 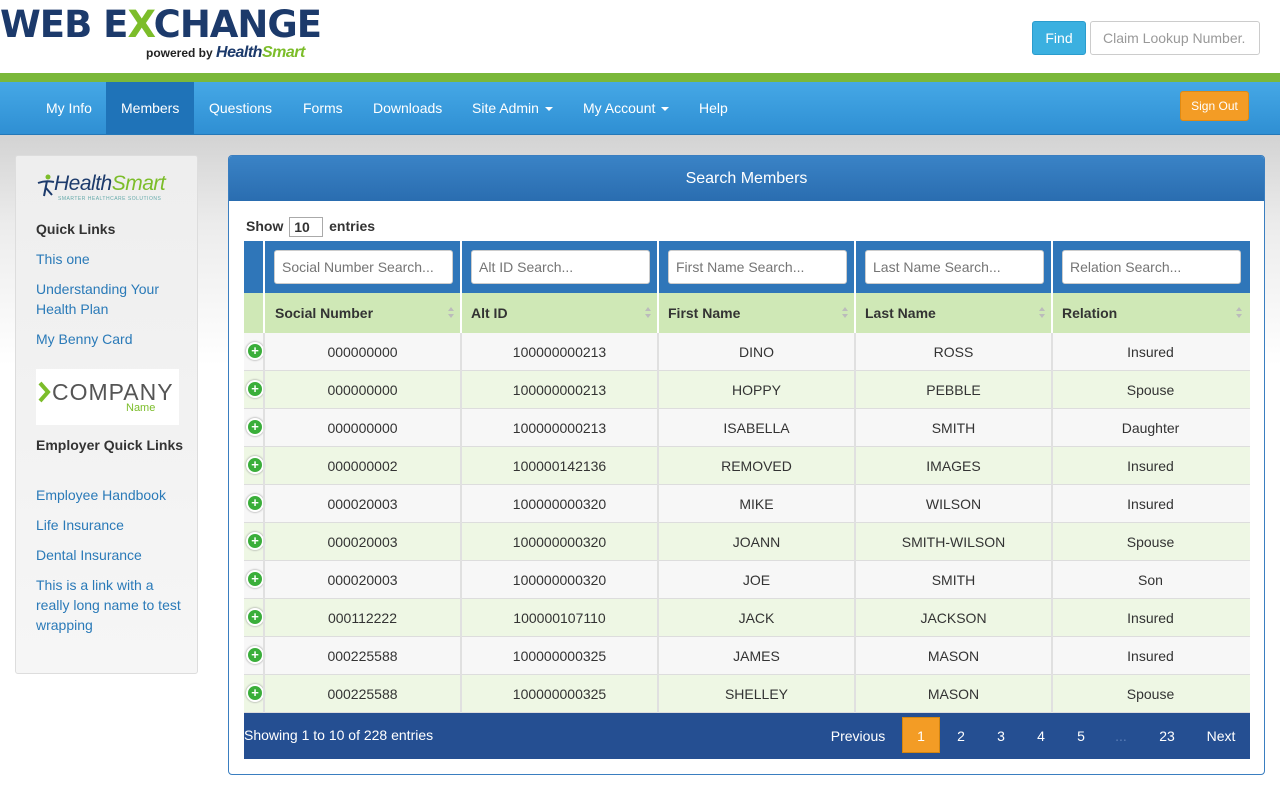 What do you see at coordinates (953, 694) in the screenshot?
I see `cell-last-name: MASON` at bounding box center [953, 694].